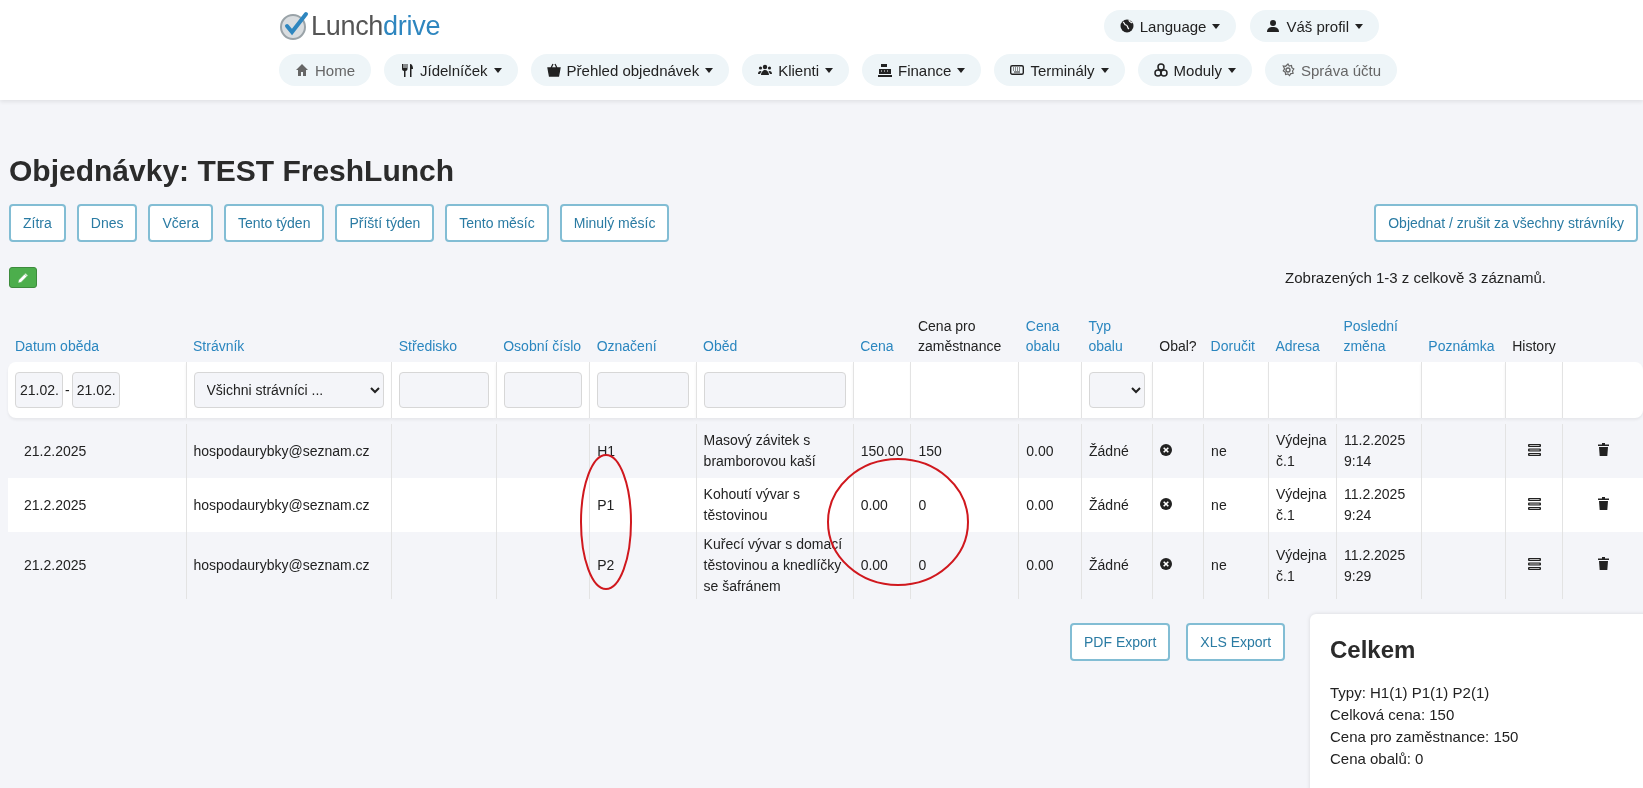  I want to click on table-cell: Kohoutí vývar s těstovinou, so click(752, 504).